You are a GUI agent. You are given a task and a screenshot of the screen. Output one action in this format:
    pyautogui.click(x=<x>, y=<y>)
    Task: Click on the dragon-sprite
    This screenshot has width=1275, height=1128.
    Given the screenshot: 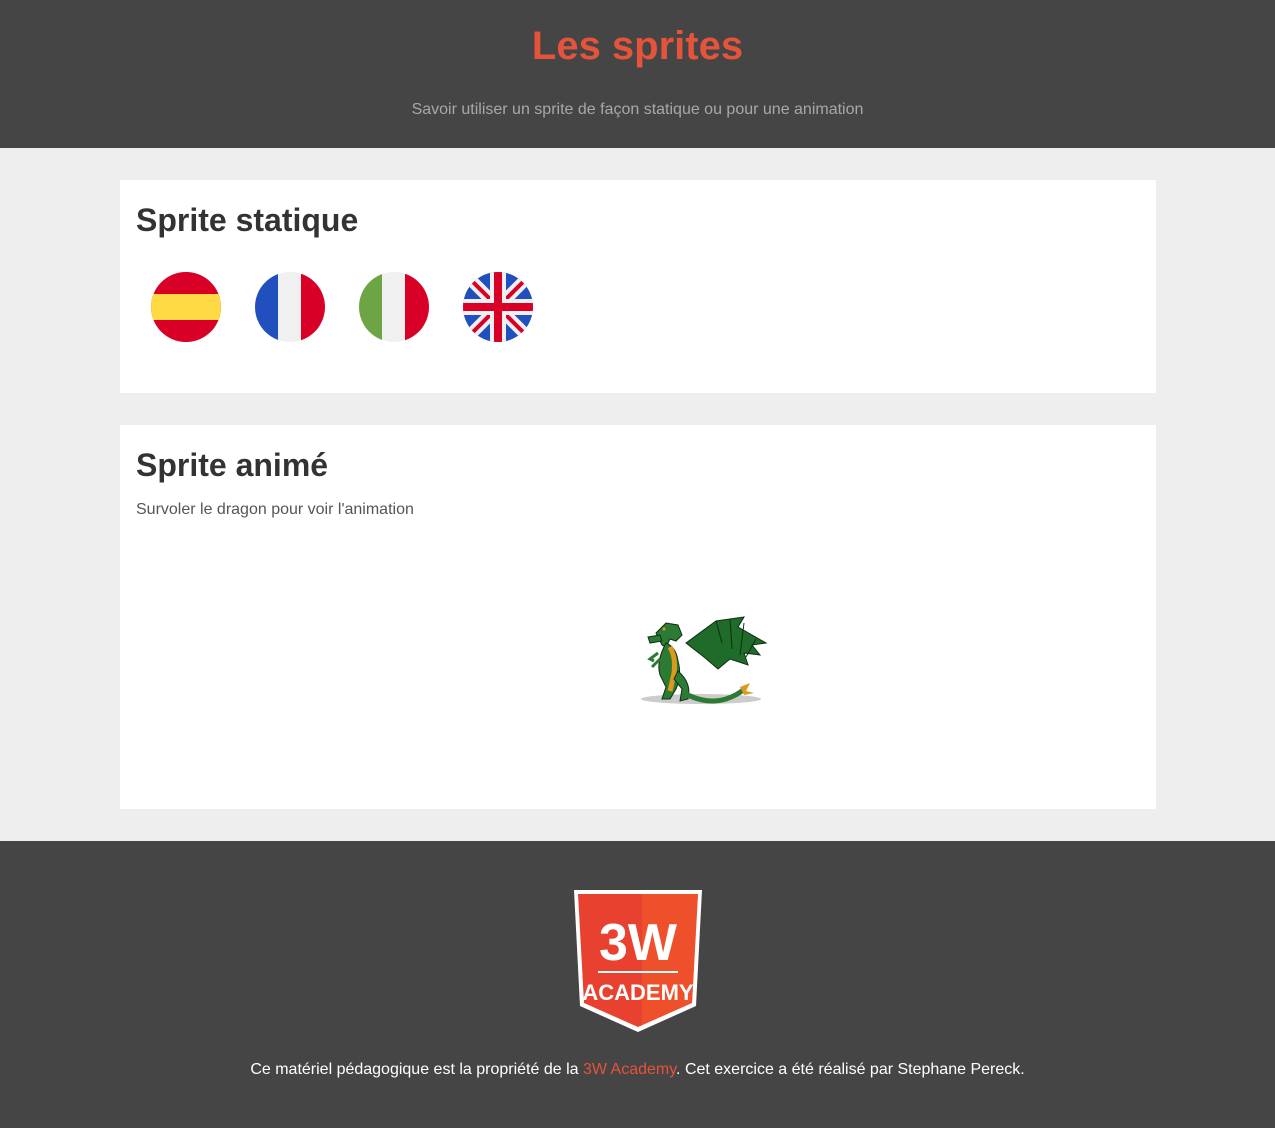 What is the action you would take?
    pyautogui.click(x=699, y=662)
    